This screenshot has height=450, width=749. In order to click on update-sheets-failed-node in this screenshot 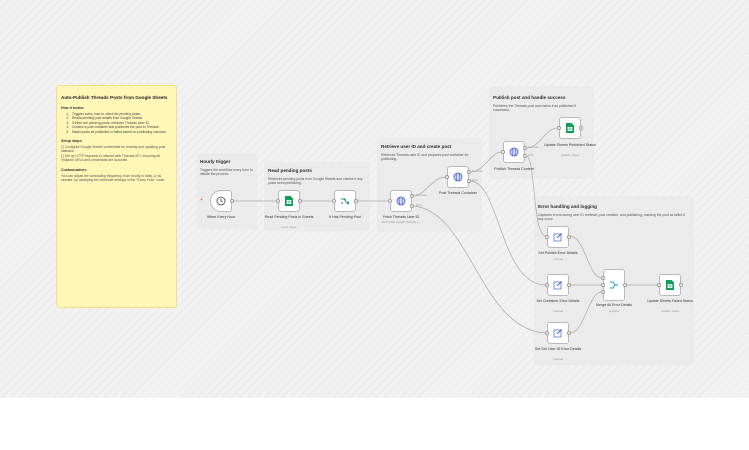, I will do `click(670, 285)`.